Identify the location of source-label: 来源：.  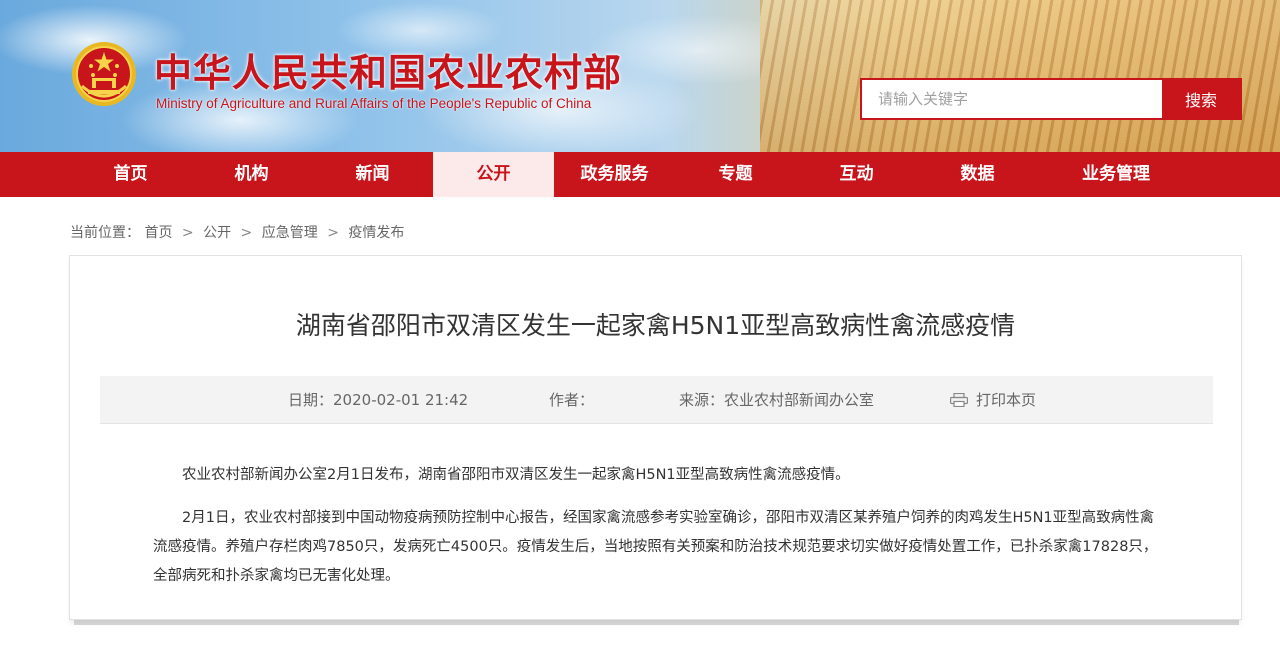
(702, 400).